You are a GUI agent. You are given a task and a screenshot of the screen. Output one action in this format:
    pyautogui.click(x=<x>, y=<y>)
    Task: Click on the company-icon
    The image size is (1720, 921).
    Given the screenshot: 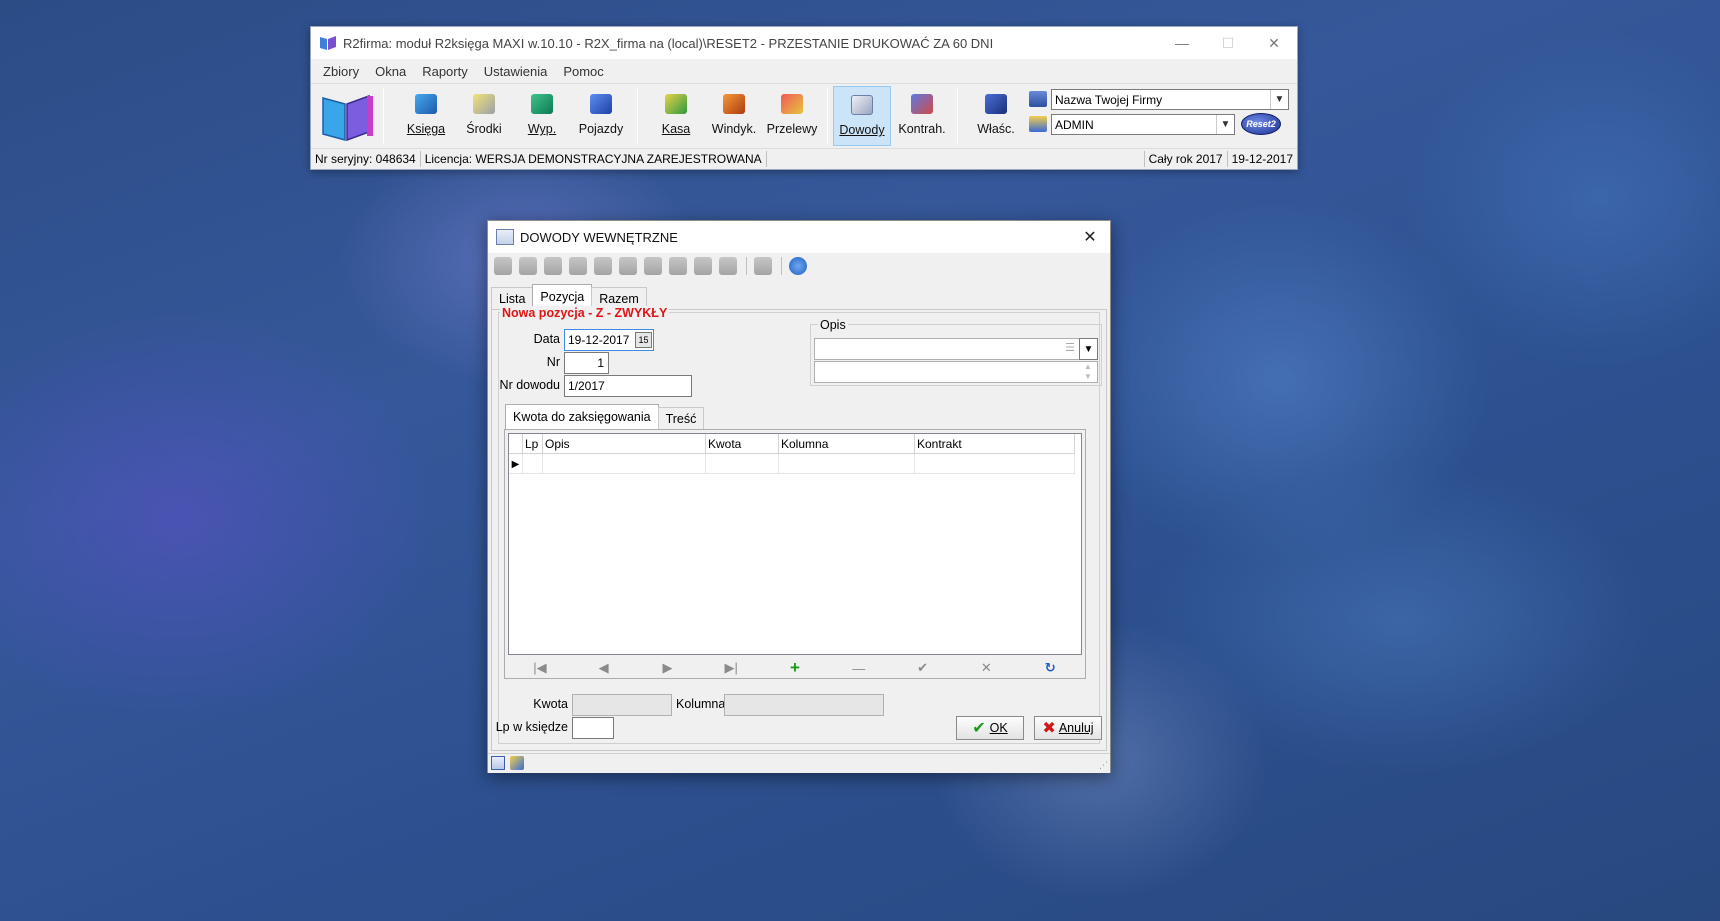 What is the action you would take?
    pyautogui.click(x=1038, y=99)
    